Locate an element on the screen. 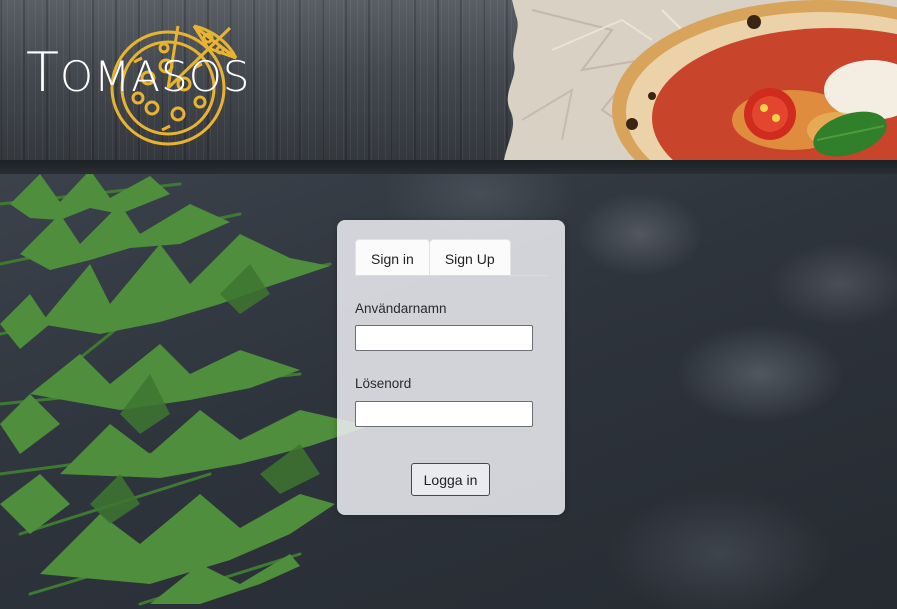  username-label: Användarnamn is located at coordinates (401, 308).